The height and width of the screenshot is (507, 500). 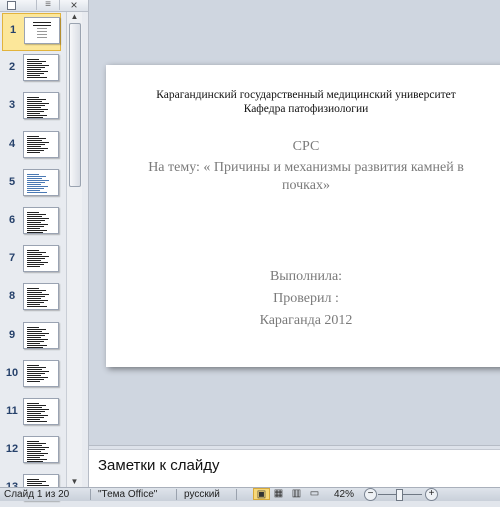 I want to click on thumbnail-item: 2, so click(x=33, y=69).